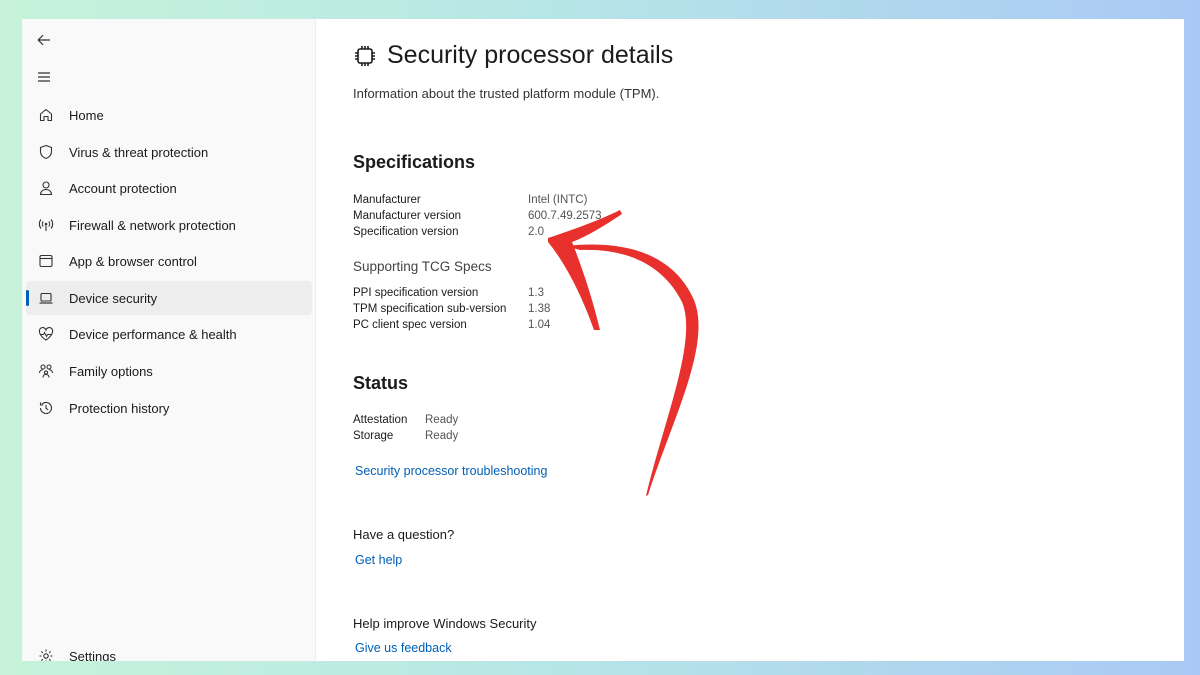  What do you see at coordinates (387, 200) in the screenshot?
I see `spec-key: Manufacturer` at bounding box center [387, 200].